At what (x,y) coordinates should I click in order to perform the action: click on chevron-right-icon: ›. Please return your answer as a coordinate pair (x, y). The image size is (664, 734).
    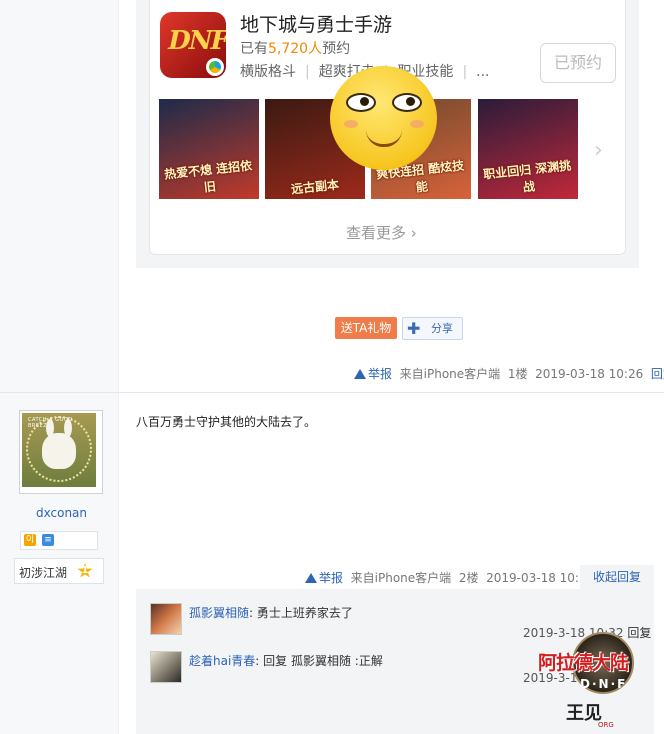
    Looking at the image, I should click on (598, 150).